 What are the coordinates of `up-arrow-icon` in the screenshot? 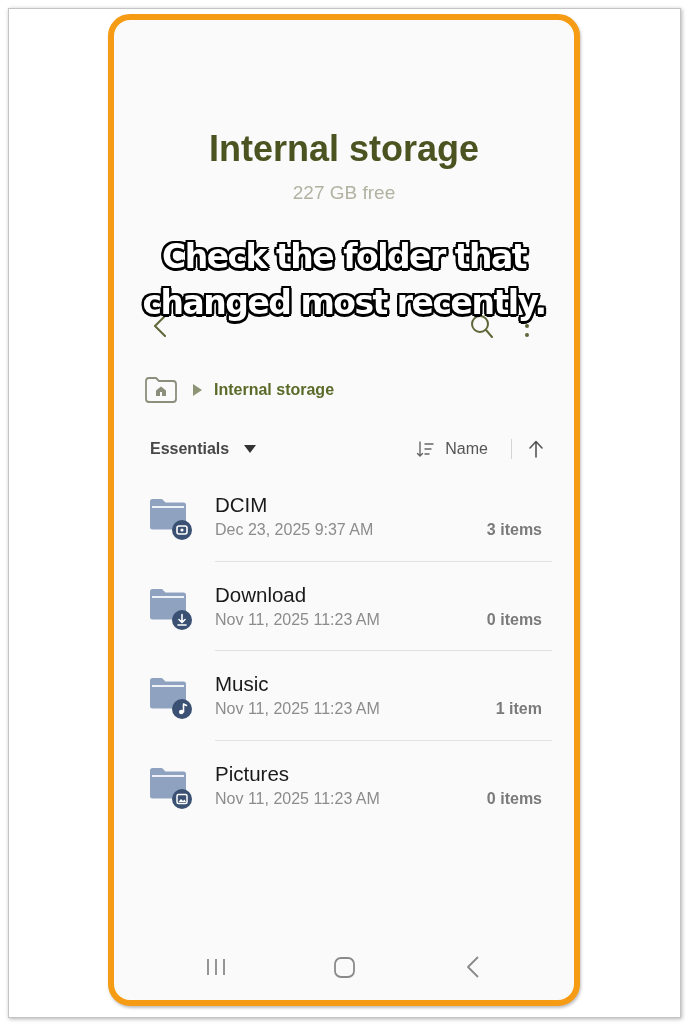 It's located at (536, 449).